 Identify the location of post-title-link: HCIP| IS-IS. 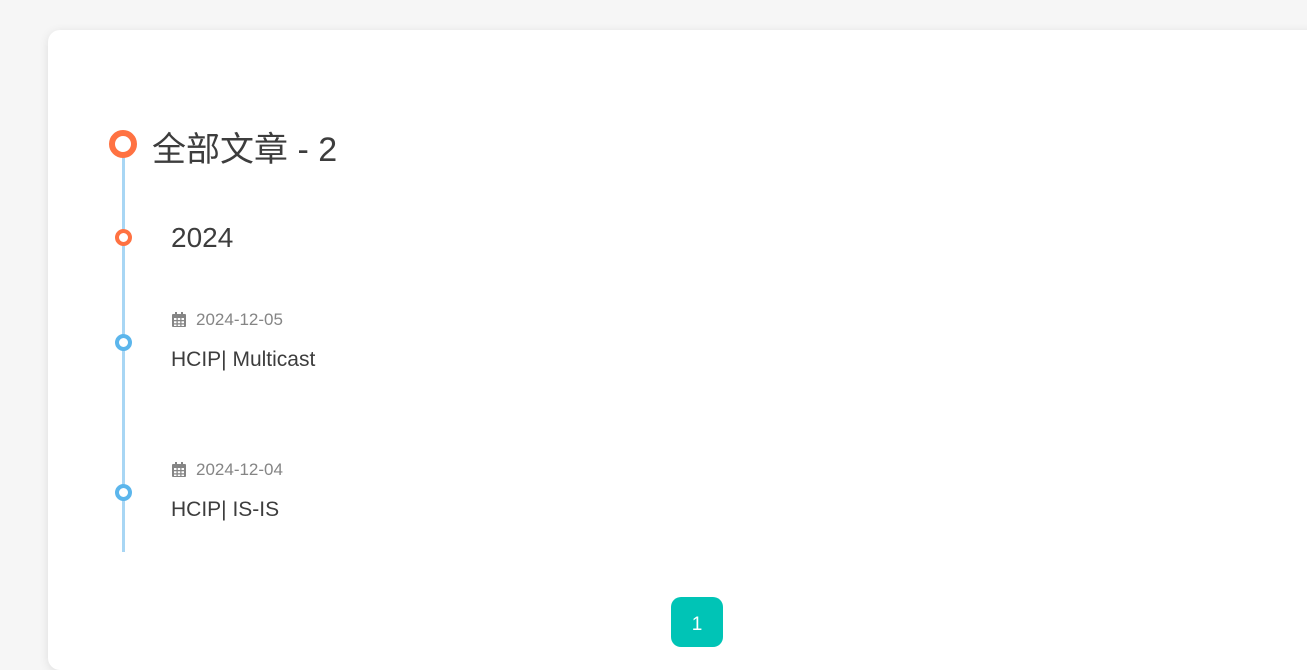
(227, 510).